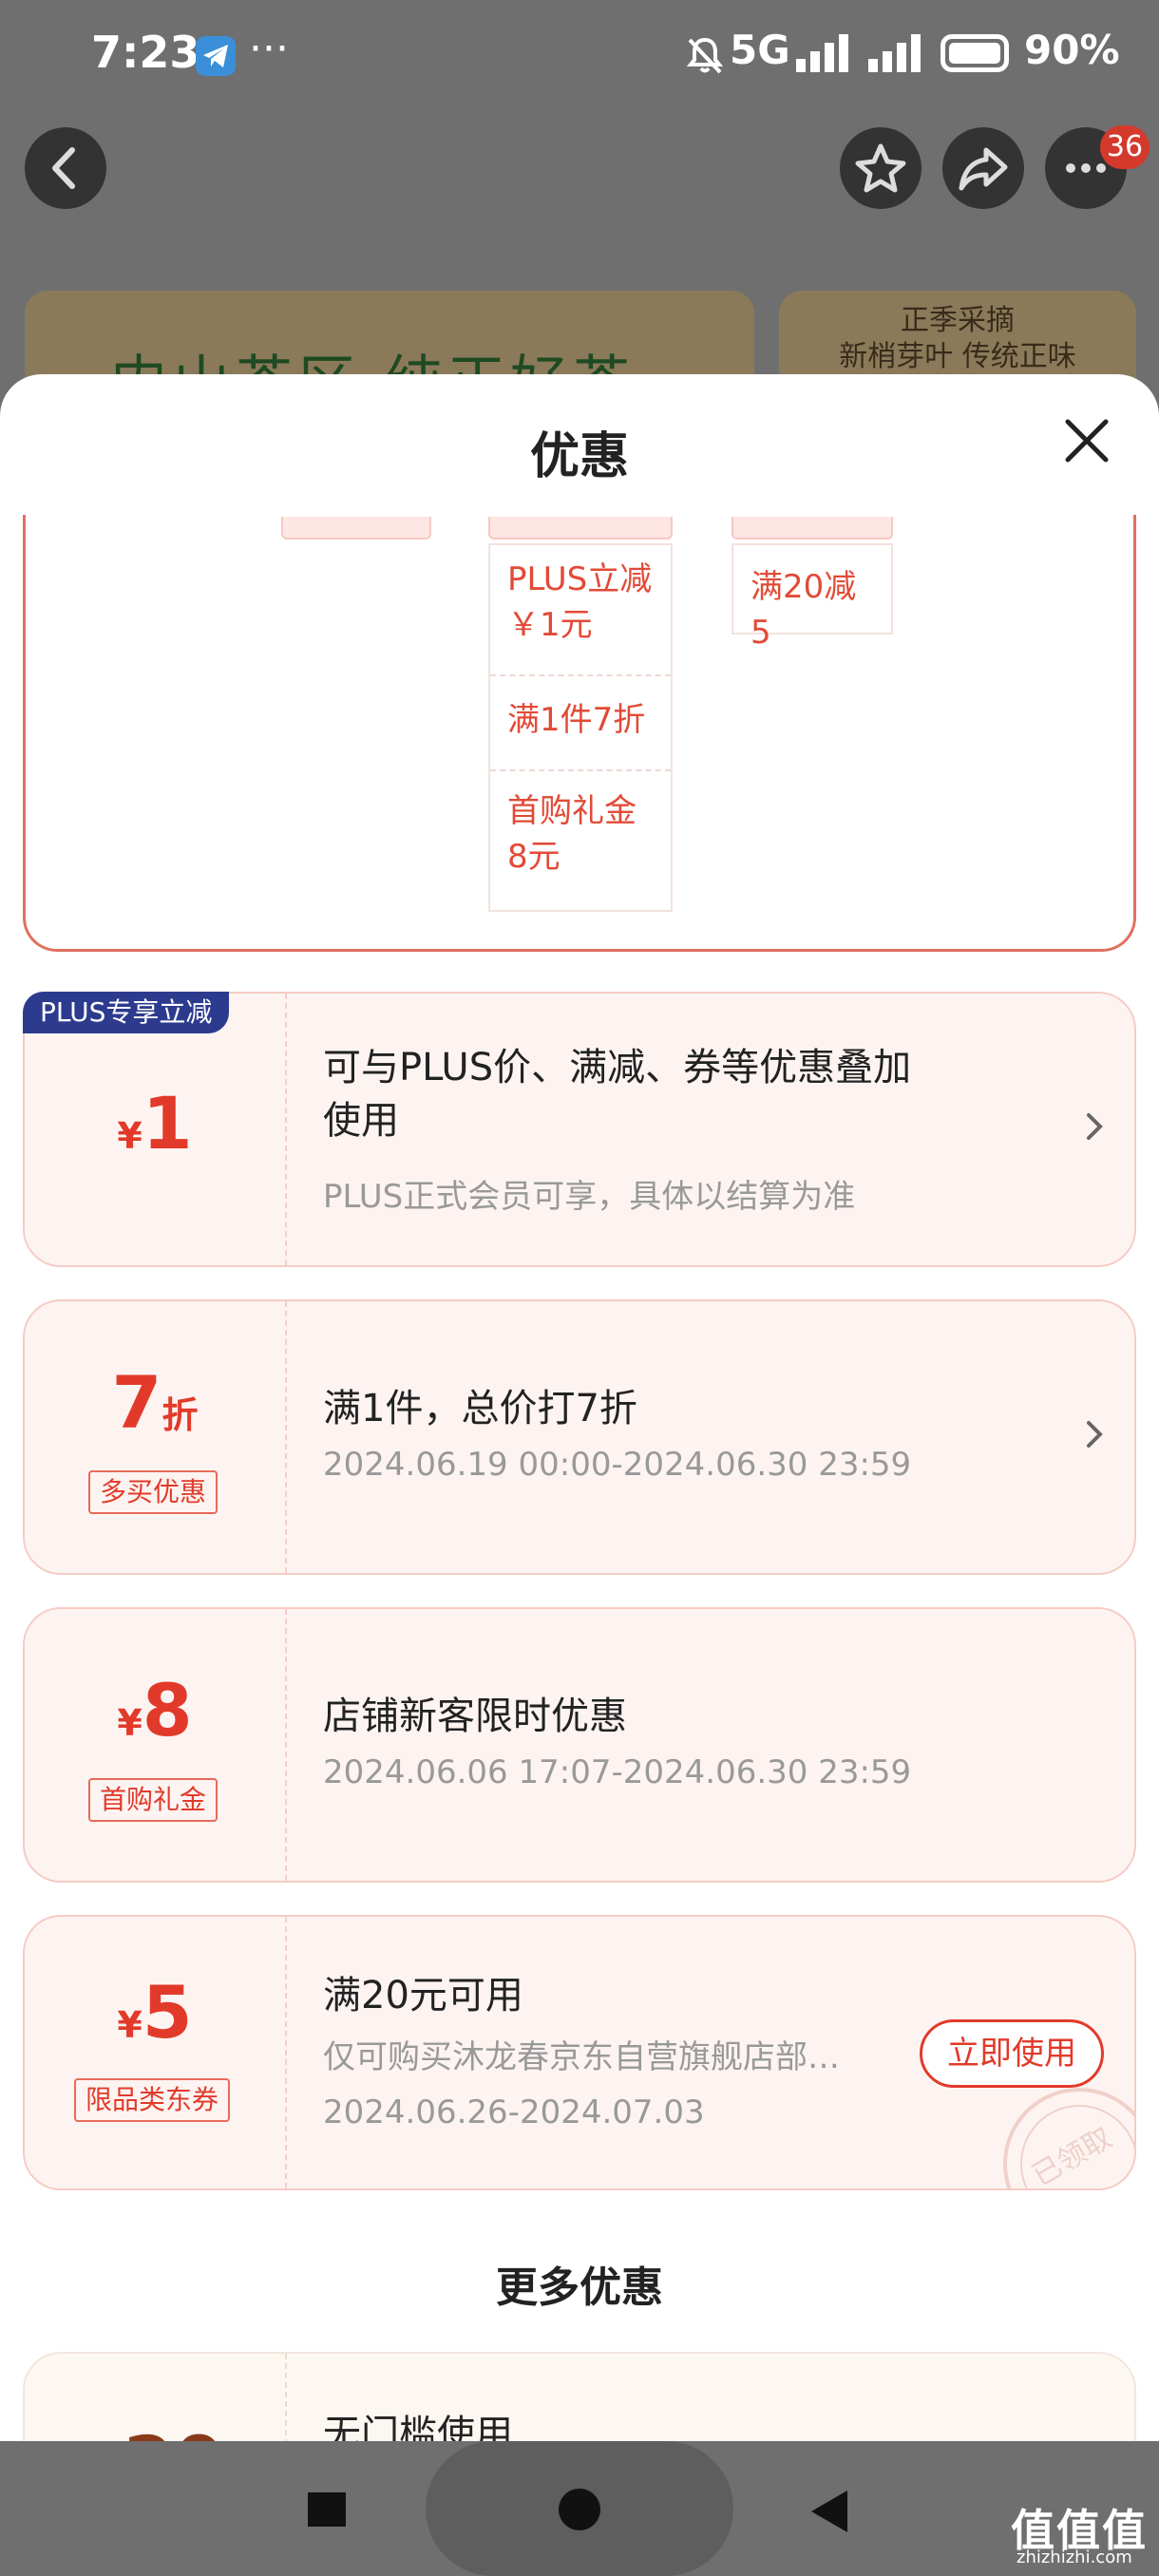 The width and height of the screenshot is (1159, 2576). I want to click on battery-percent: 90%, so click(1072, 50).